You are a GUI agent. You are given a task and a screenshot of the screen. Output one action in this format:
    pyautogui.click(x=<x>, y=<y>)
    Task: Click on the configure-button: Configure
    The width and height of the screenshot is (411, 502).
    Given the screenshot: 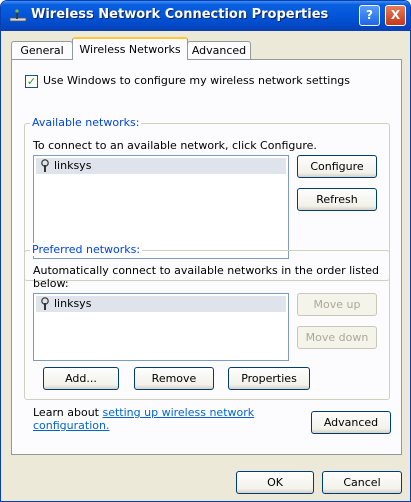 What is the action you would take?
    pyautogui.click(x=337, y=166)
    